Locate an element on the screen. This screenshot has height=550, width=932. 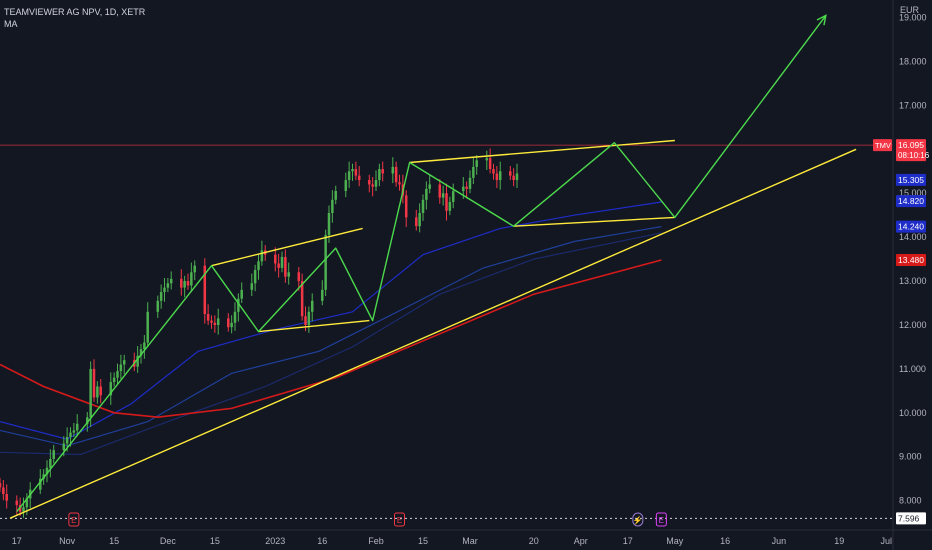
x-tick-label: 20 is located at coordinates (534, 541).